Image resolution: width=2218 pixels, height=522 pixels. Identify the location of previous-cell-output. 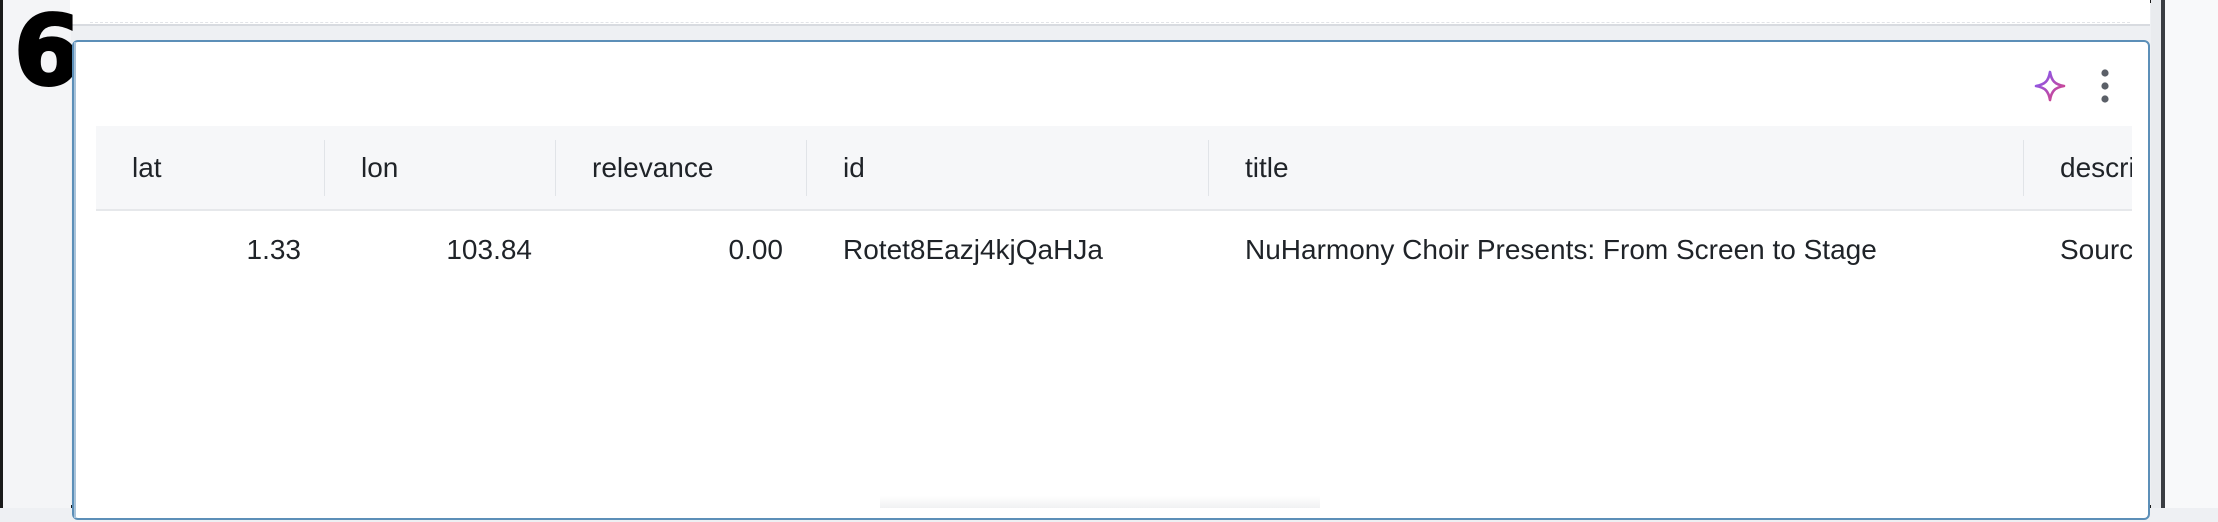
(1110, 11).